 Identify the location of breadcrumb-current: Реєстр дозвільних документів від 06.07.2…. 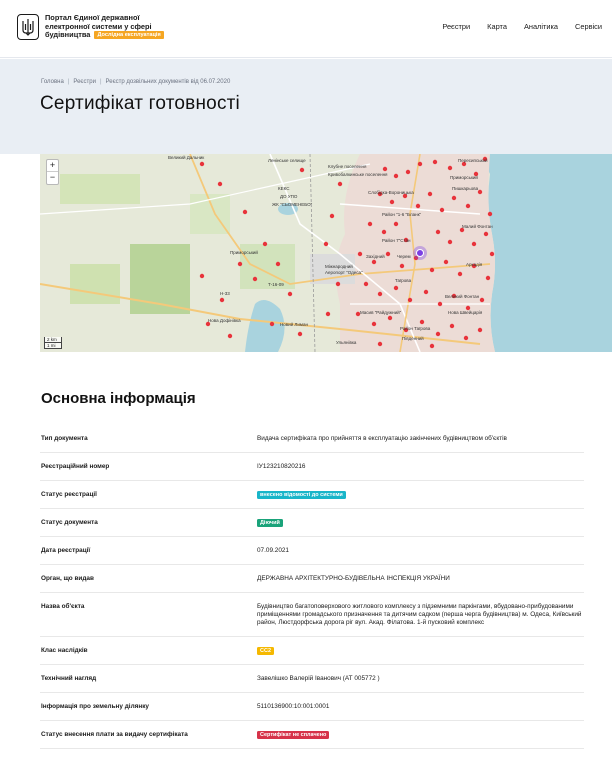
(168, 82).